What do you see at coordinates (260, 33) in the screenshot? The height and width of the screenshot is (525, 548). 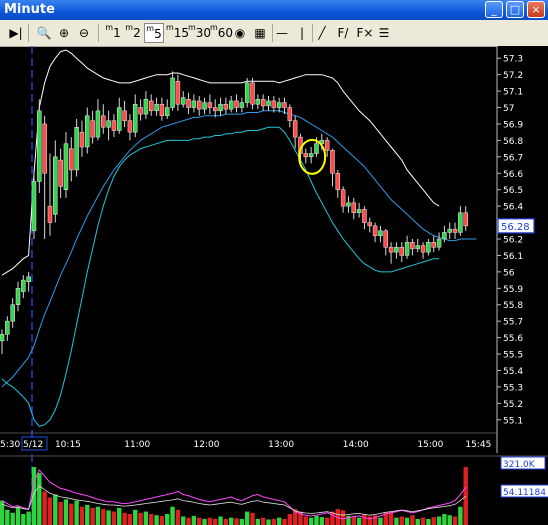 I see `calculator-icon: ▦` at bounding box center [260, 33].